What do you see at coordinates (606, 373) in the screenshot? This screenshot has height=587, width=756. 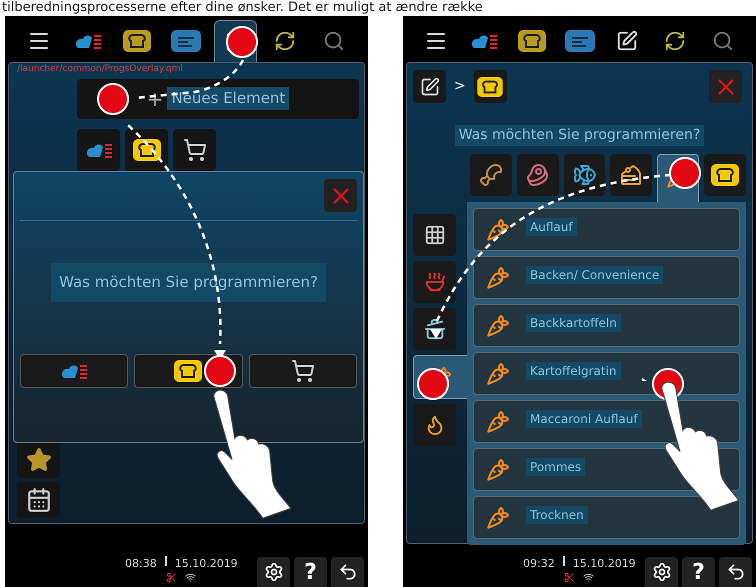 I see `recipe-list-item: Kartoffelgratin` at bounding box center [606, 373].